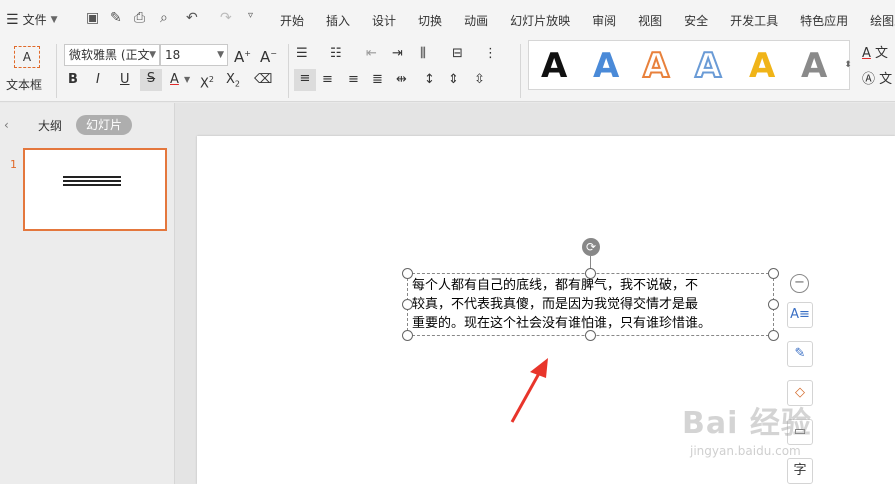 This screenshot has height=484, width=895. What do you see at coordinates (207, 82) in the screenshot?
I see `superscript-icon: X2` at bounding box center [207, 82].